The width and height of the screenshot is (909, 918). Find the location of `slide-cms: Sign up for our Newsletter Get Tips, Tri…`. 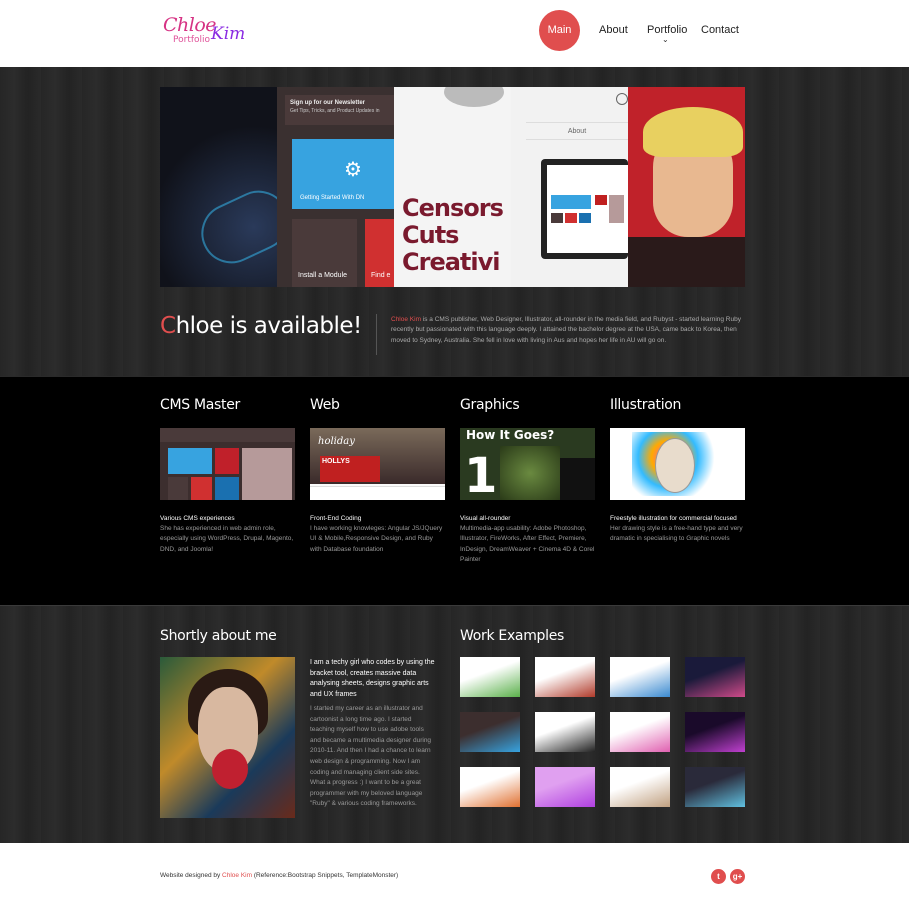

slide-cms: Sign up for our Newsletter Get Tips, Tri… is located at coordinates (335, 187).